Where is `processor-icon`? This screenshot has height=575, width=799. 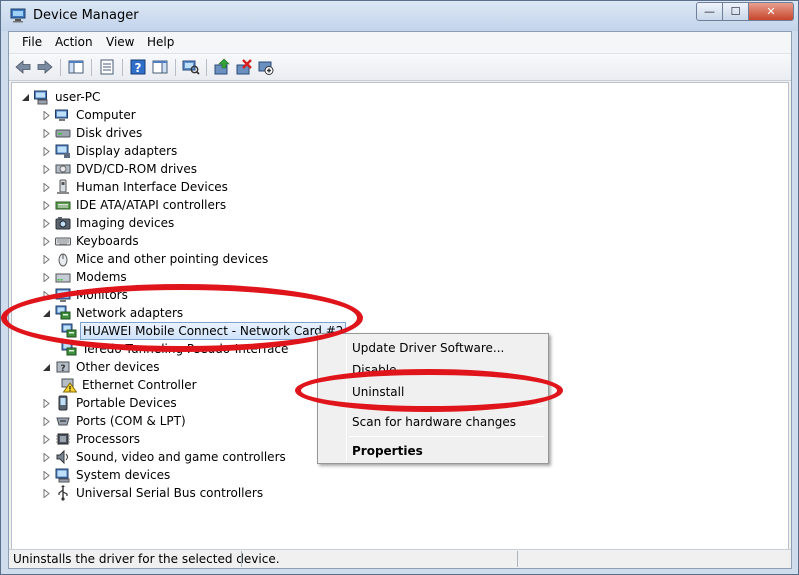 processor-icon is located at coordinates (63, 439).